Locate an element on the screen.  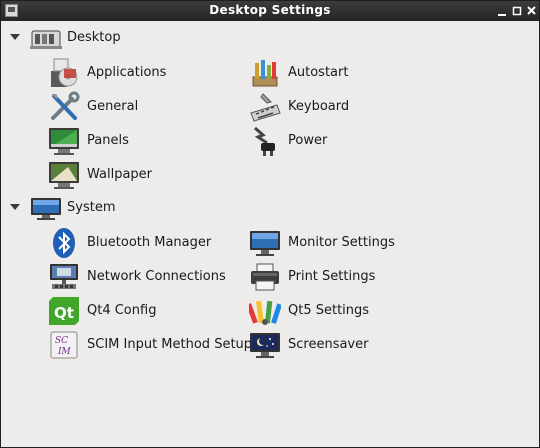
item-network-connections: Network Connections is located at coordinates (147, 277).